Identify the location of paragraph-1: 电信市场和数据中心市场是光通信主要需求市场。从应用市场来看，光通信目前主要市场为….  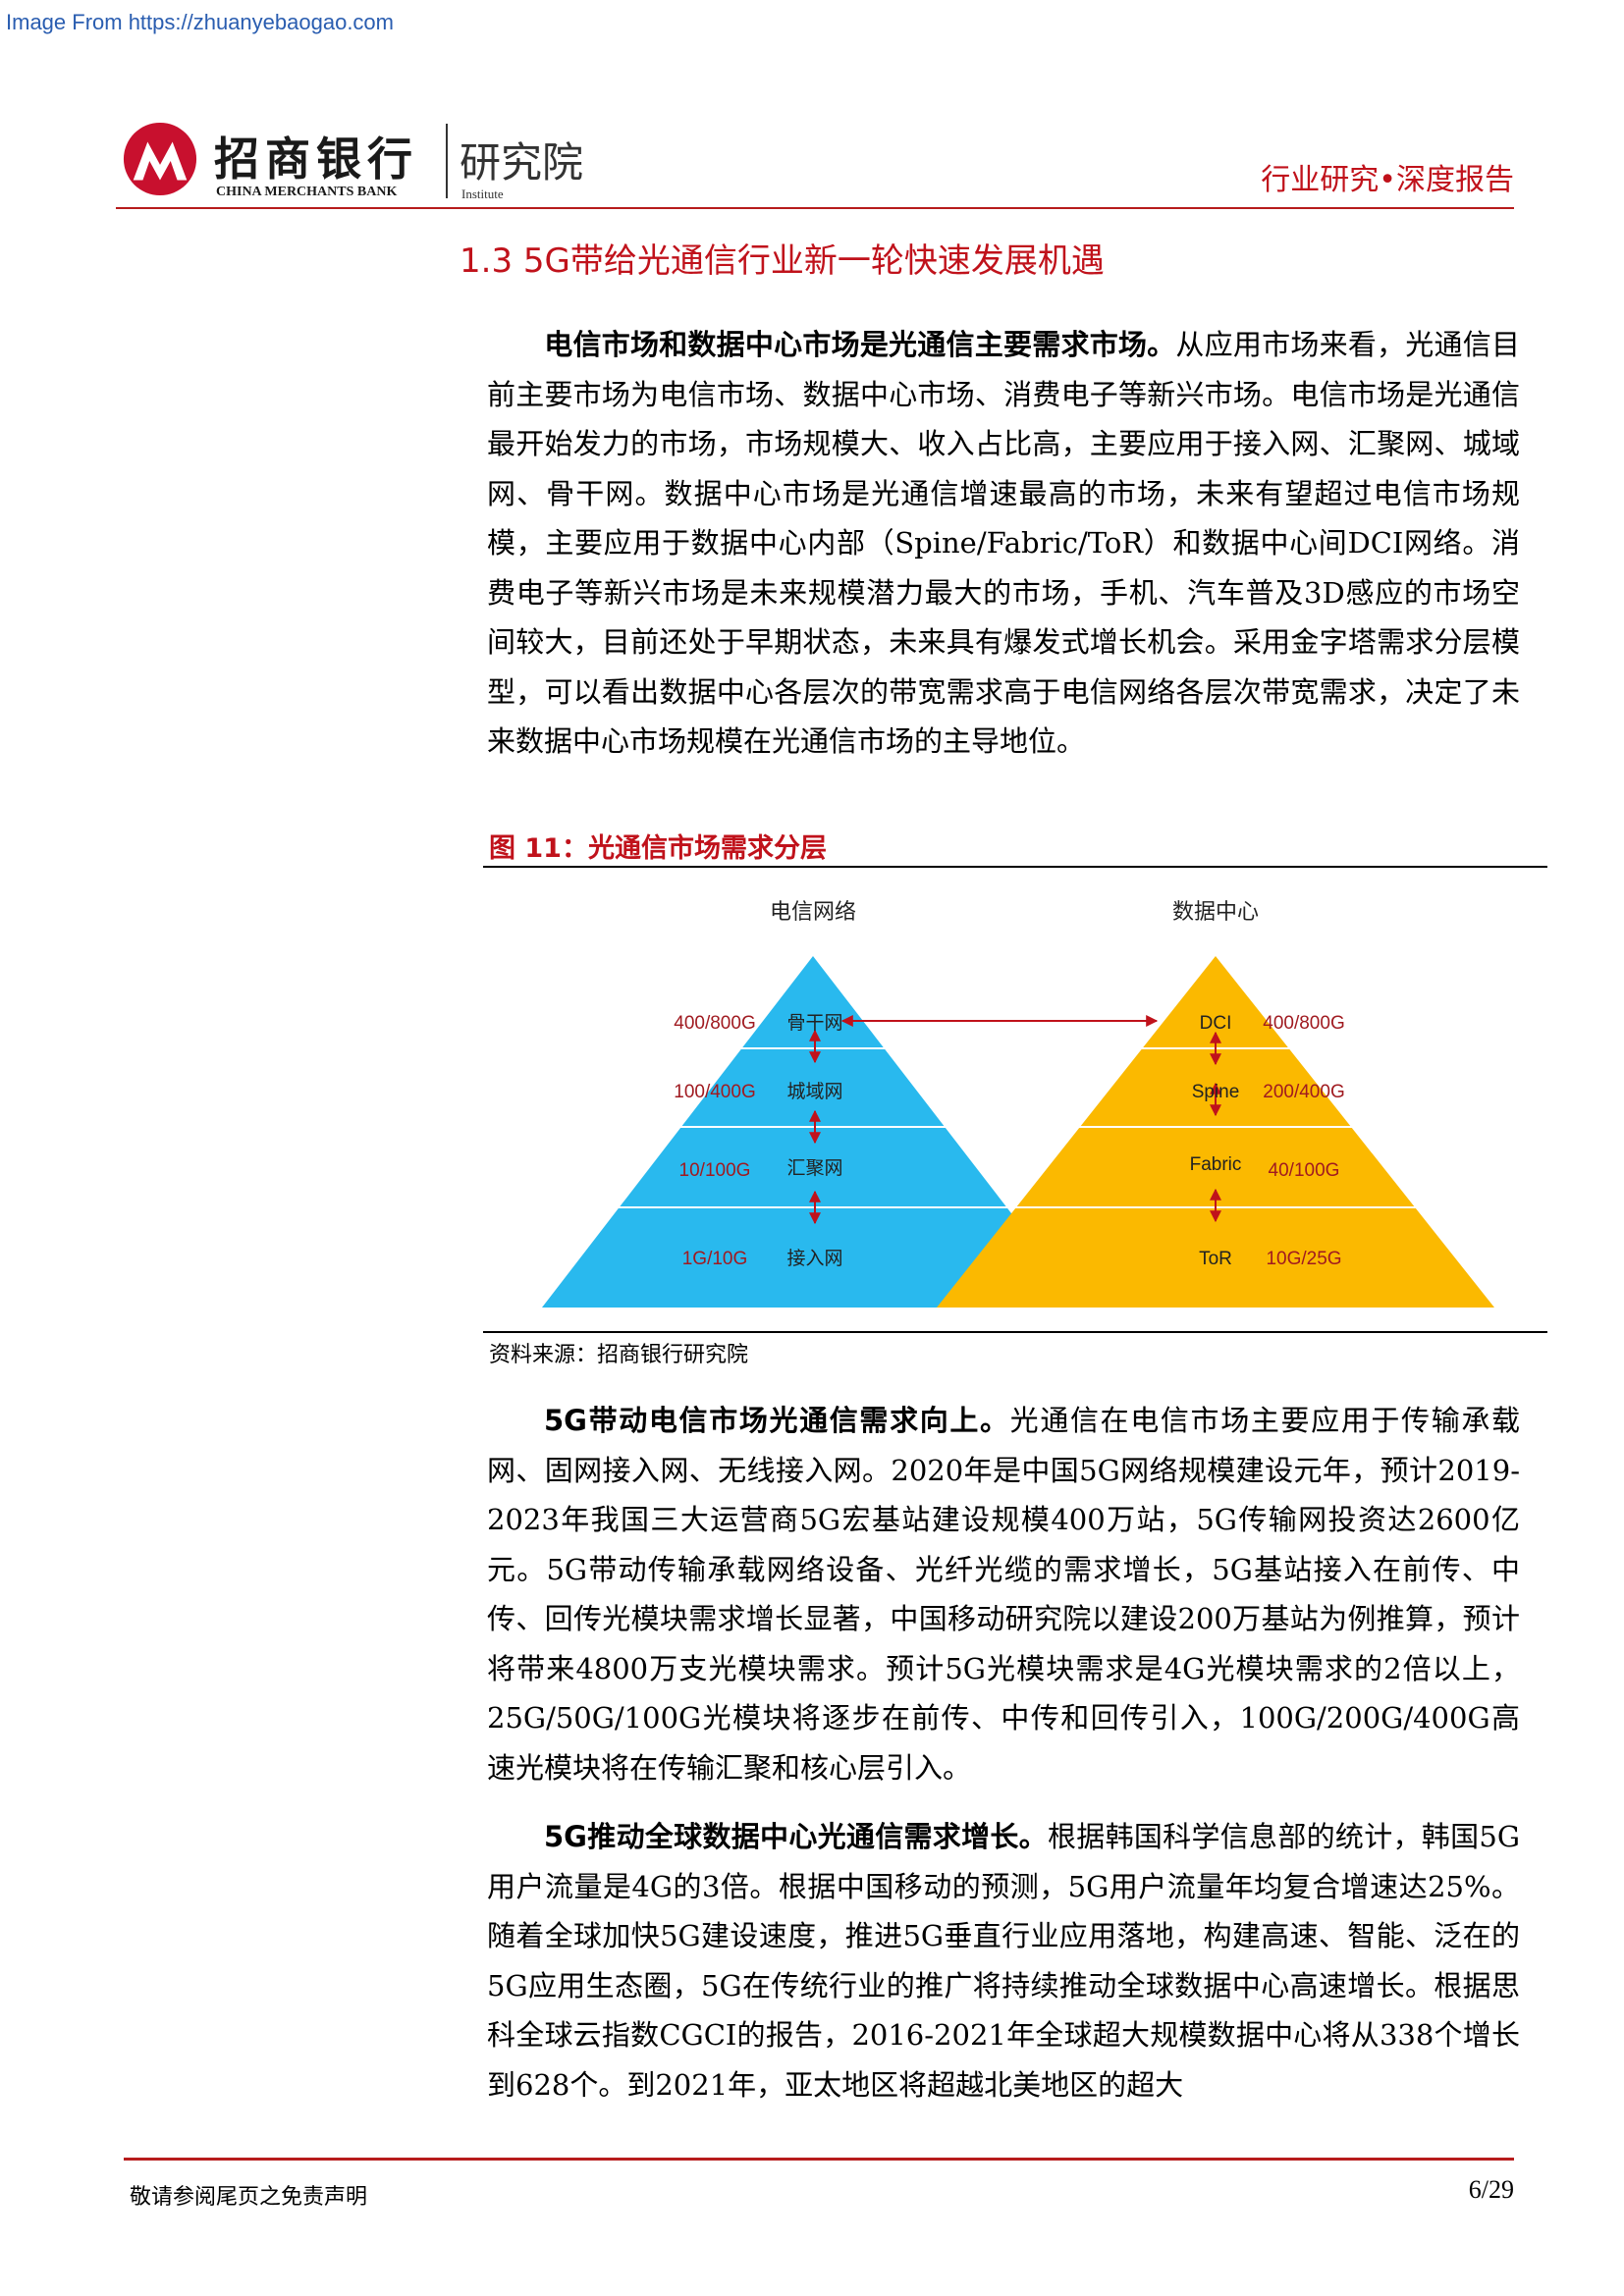
(1003, 543).